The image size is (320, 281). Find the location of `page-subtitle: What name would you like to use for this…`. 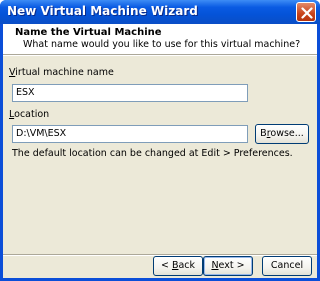

page-subtitle: What name would you like to use for this… is located at coordinates (162, 44).